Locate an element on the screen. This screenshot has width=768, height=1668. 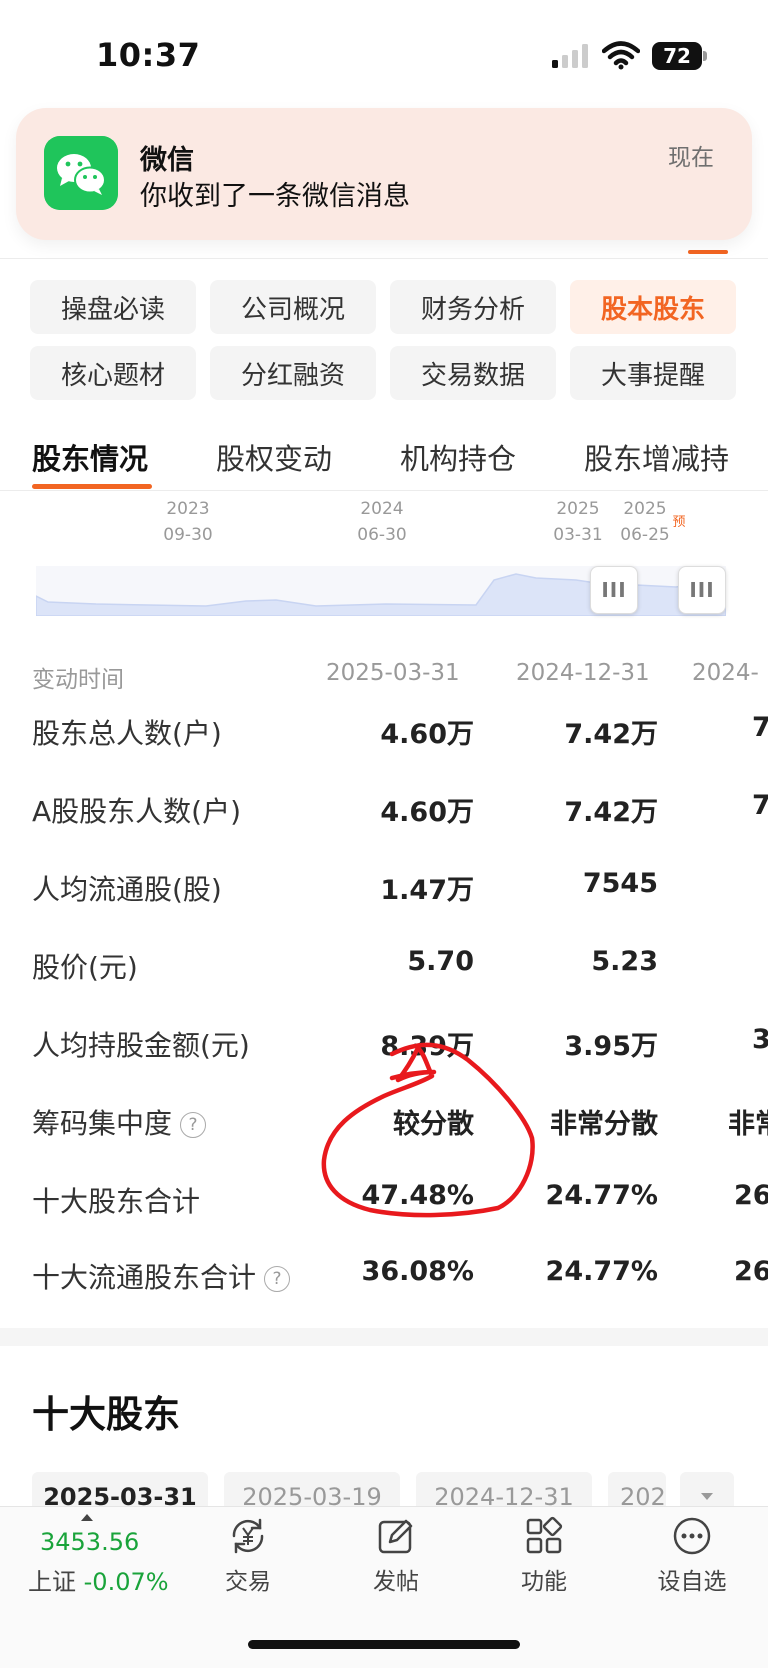
chevron-down-icon is located at coordinates (707, 1496).